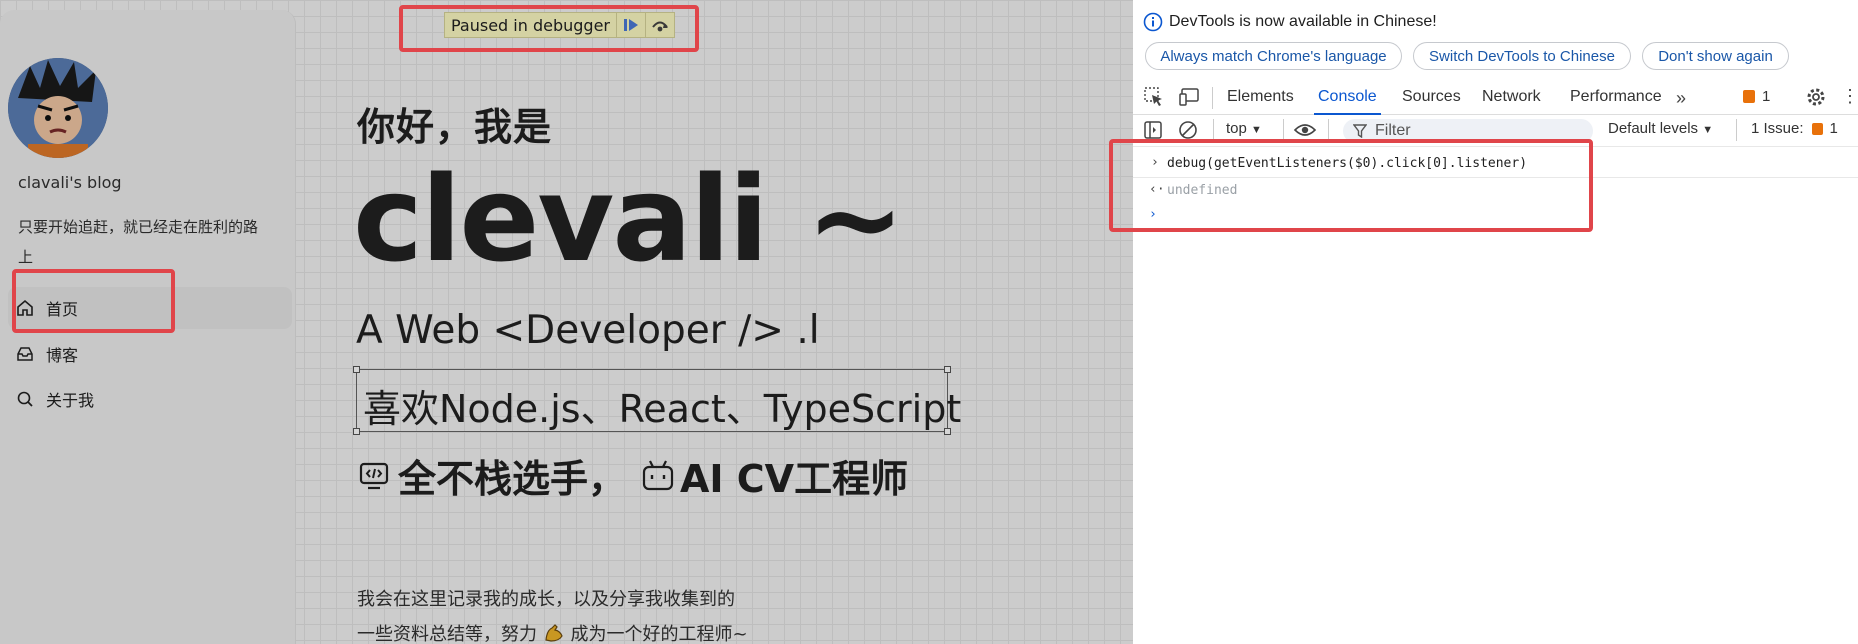  Describe the element at coordinates (70, 400) in the screenshot. I see `nav-label: 关于我` at that location.